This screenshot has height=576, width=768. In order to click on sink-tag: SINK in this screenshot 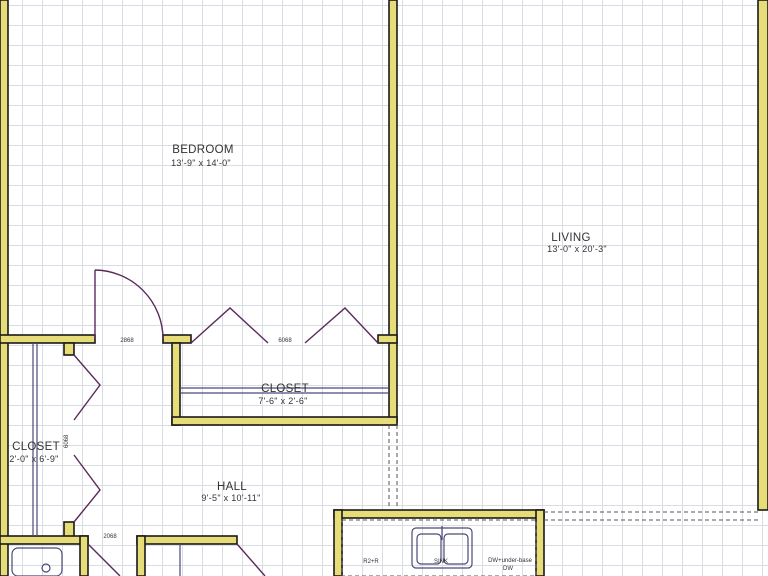, I will do `click(441, 562)`.